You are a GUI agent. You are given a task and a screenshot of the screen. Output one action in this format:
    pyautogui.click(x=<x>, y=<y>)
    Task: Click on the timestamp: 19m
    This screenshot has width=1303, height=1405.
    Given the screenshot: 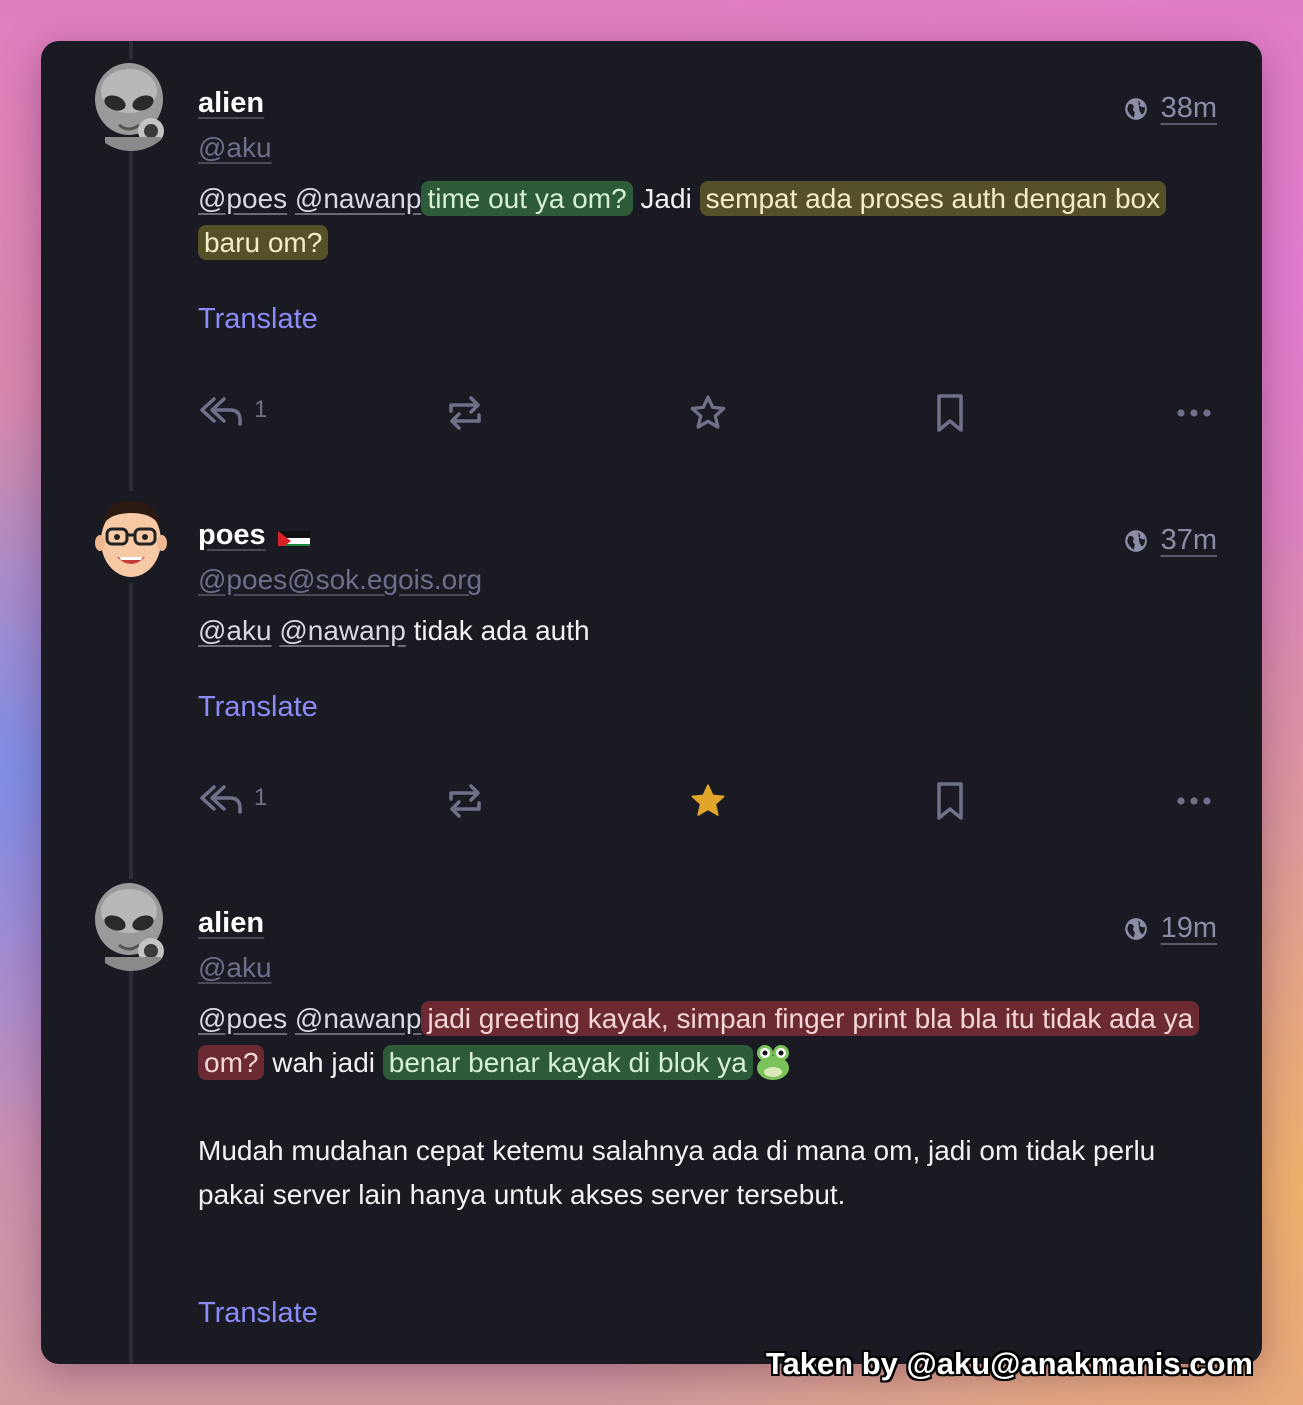 What is the action you would take?
    pyautogui.click(x=1170, y=928)
    